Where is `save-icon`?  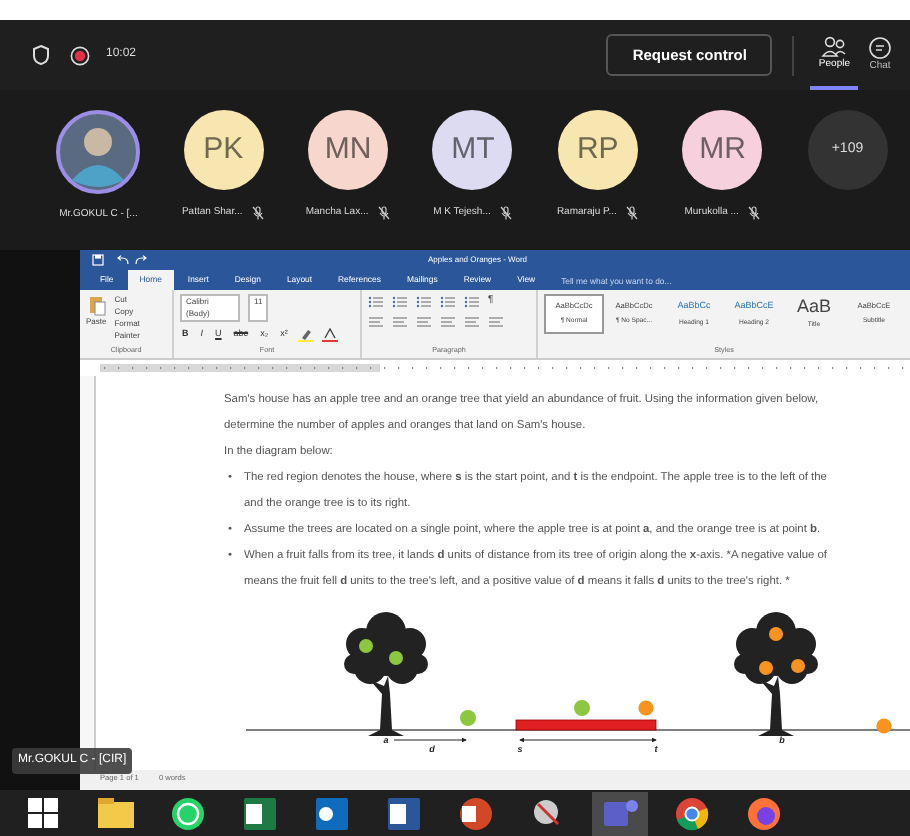
save-icon is located at coordinates (98, 259).